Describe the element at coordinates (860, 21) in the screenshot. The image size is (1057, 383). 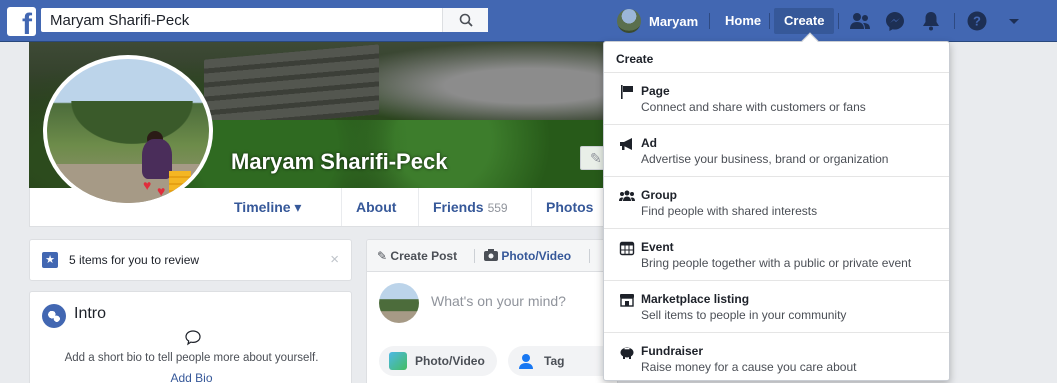
I see `friends-icon` at that location.